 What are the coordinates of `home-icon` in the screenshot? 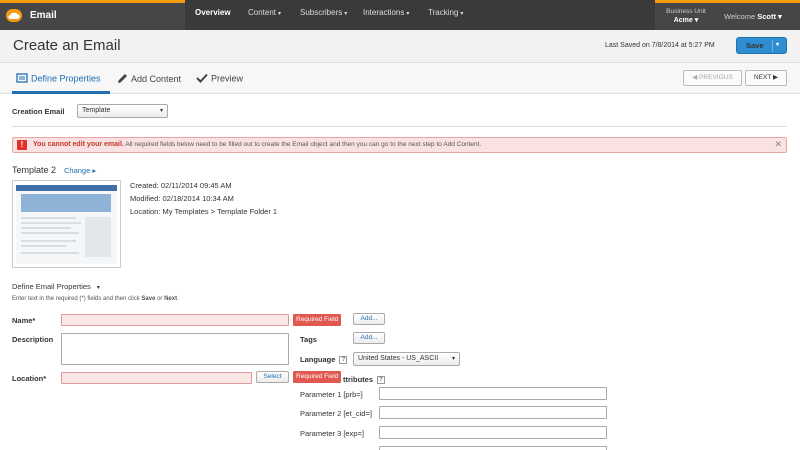 It's located at (22, 79).